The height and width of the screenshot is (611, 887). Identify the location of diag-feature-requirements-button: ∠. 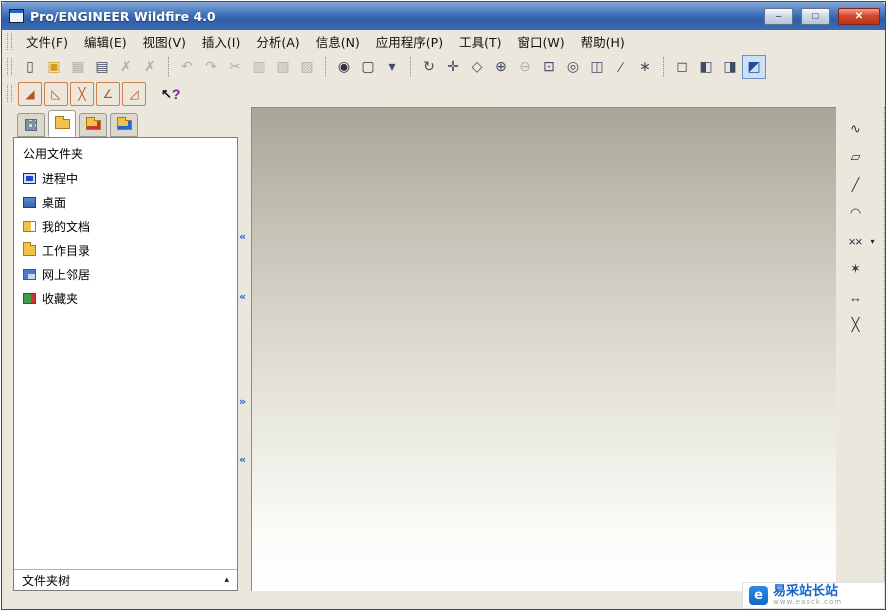
(108, 93).